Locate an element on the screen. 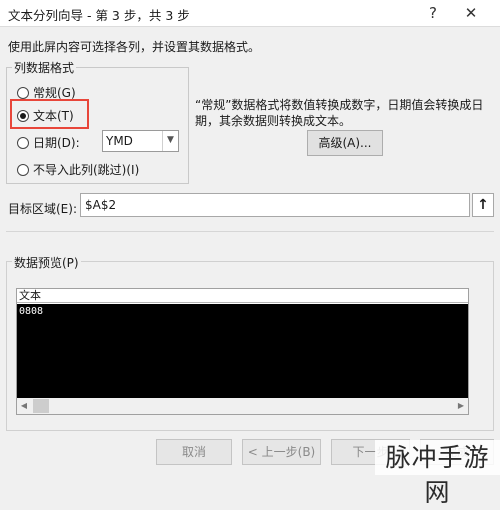 Image resolution: width=500 pixels, height=510 pixels. cancel-button: 取消 is located at coordinates (194, 452).